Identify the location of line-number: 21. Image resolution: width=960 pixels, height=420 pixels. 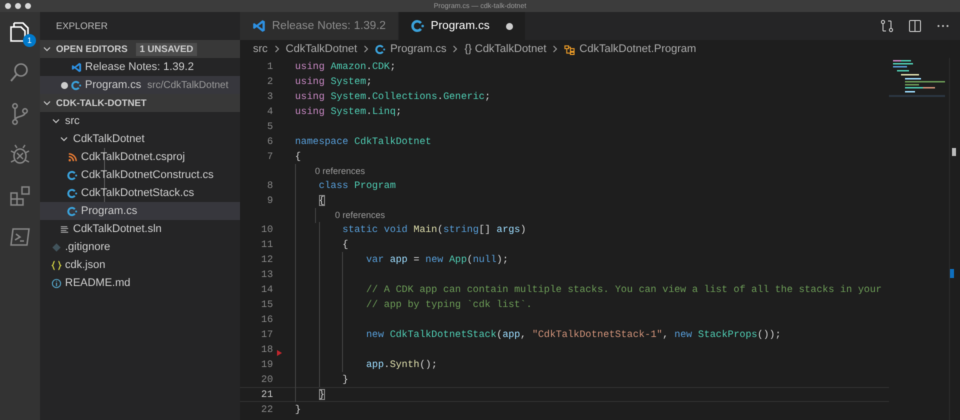
(266, 394).